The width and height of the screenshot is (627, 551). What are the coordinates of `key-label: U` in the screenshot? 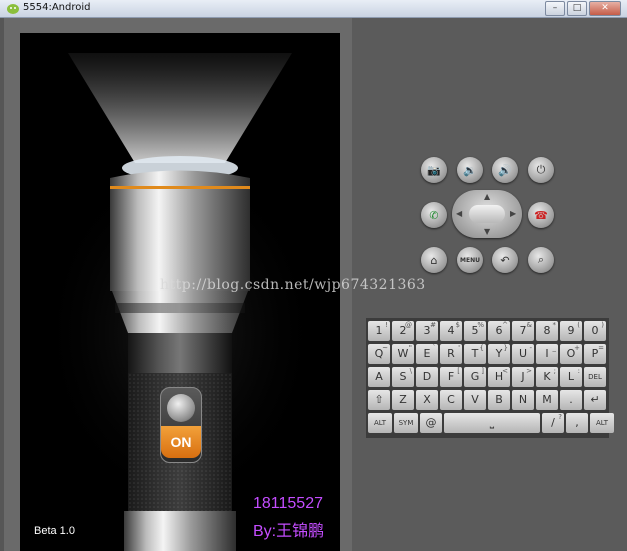 It's located at (523, 353).